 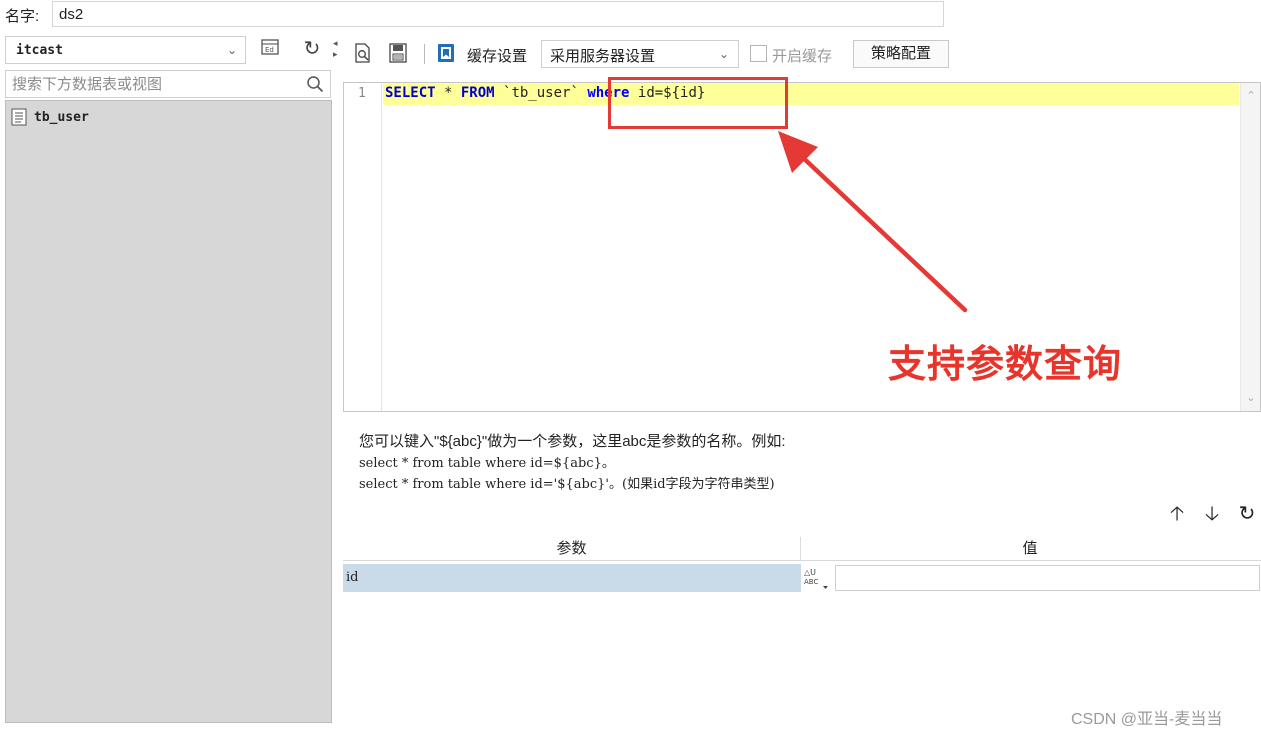 I want to click on table-item: tb_user, so click(x=50, y=117).